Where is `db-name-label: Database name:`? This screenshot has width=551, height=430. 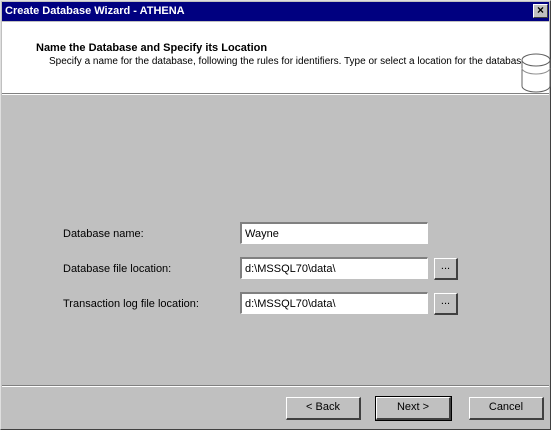
db-name-label: Database name: is located at coordinates (103, 234).